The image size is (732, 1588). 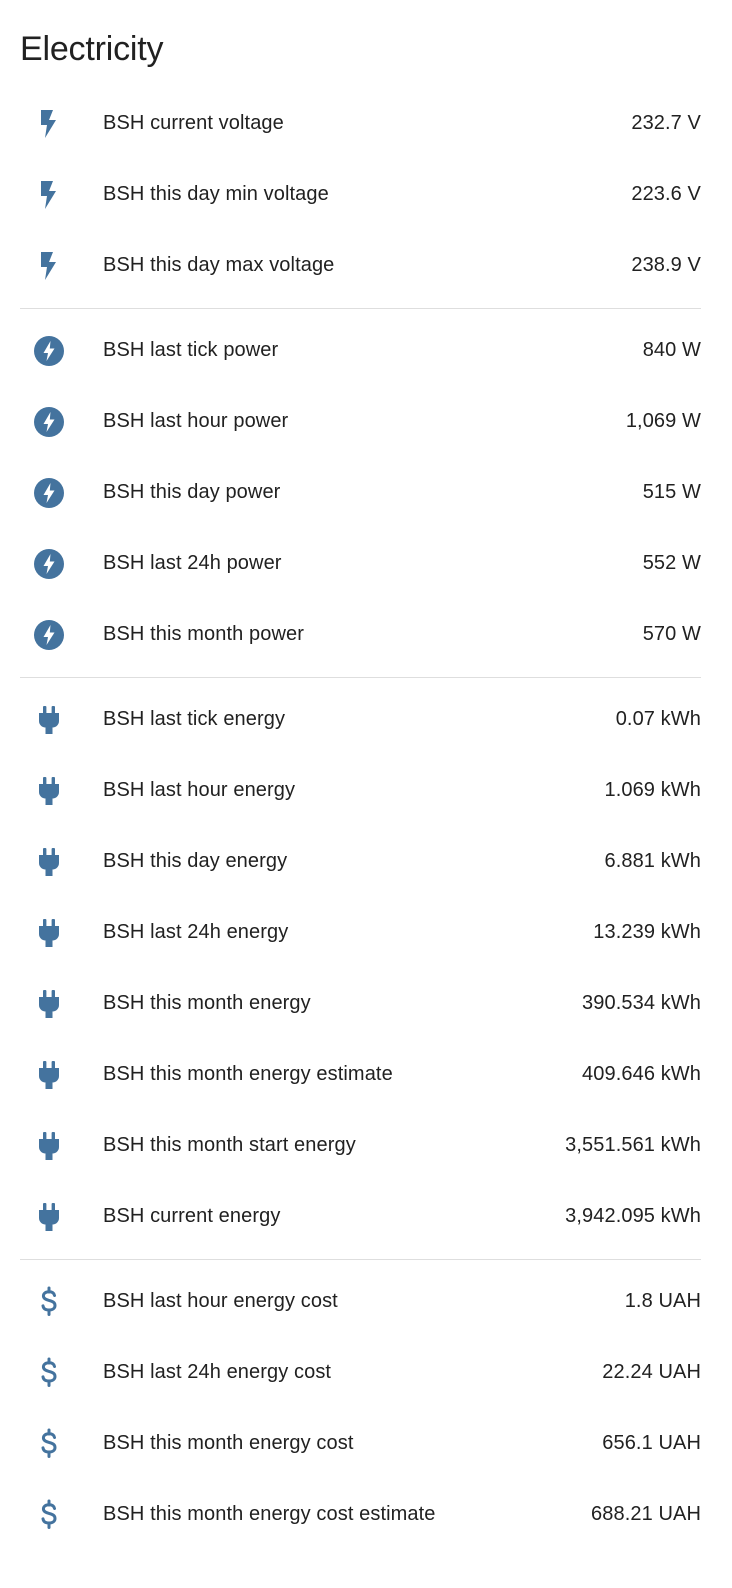 What do you see at coordinates (196, 421) in the screenshot?
I see `entity-name: BSH last hour power` at bounding box center [196, 421].